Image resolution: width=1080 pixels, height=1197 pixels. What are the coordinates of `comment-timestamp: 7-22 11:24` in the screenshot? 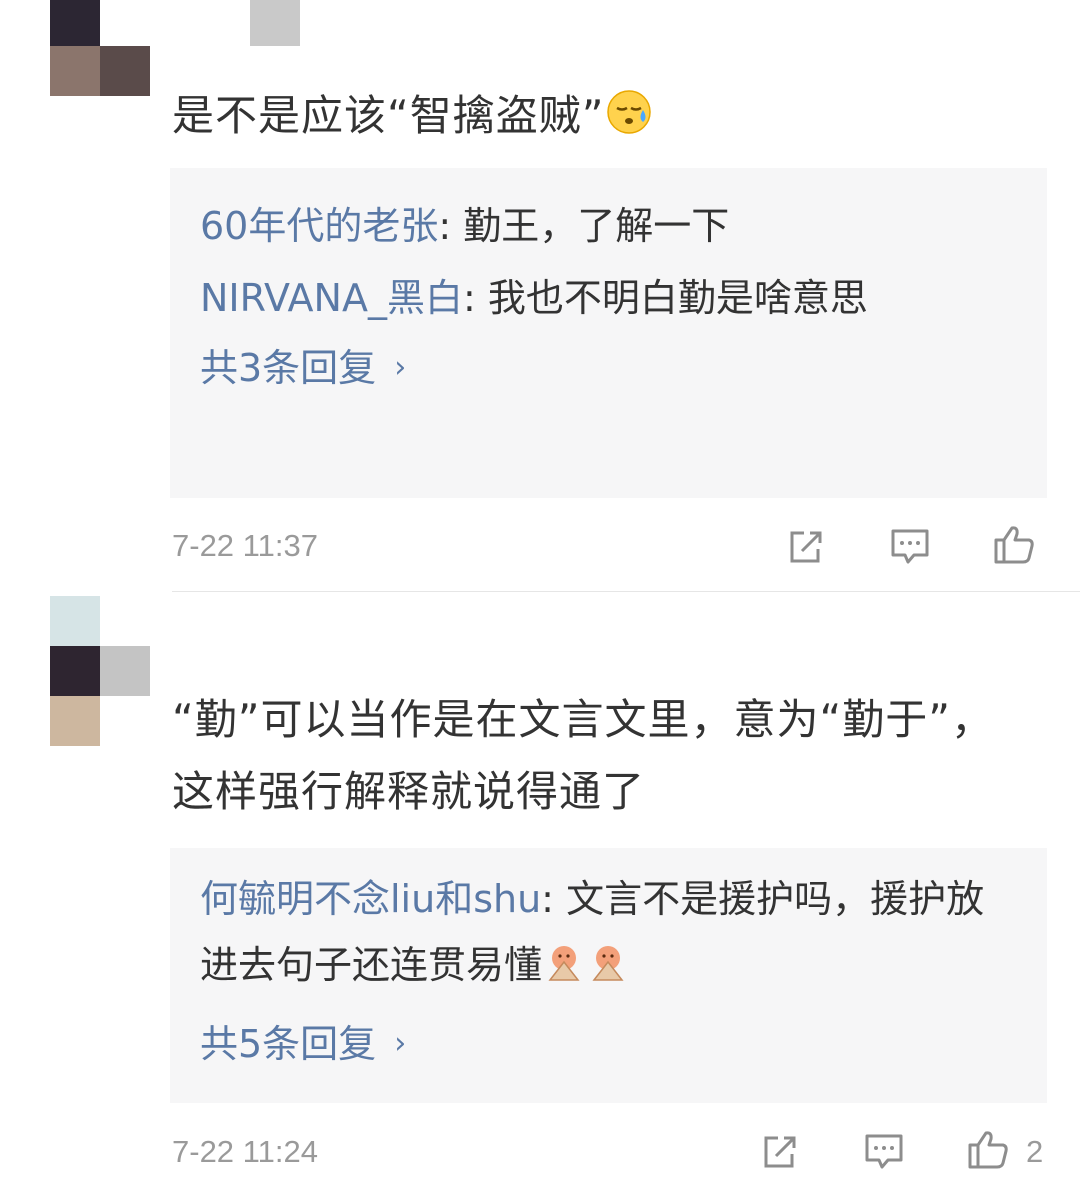 It's located at (245, 1151).